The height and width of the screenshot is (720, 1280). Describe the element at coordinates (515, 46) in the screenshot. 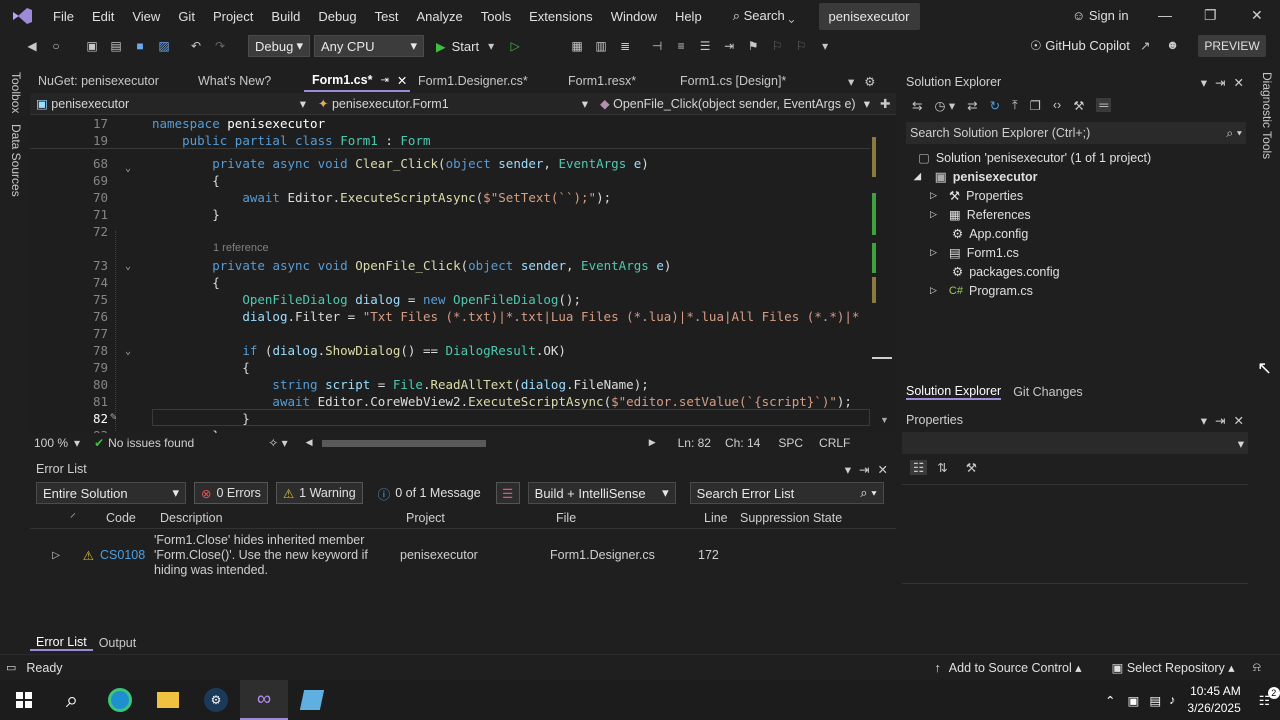

I see `start-without-debug-icon: ▷` at that location.